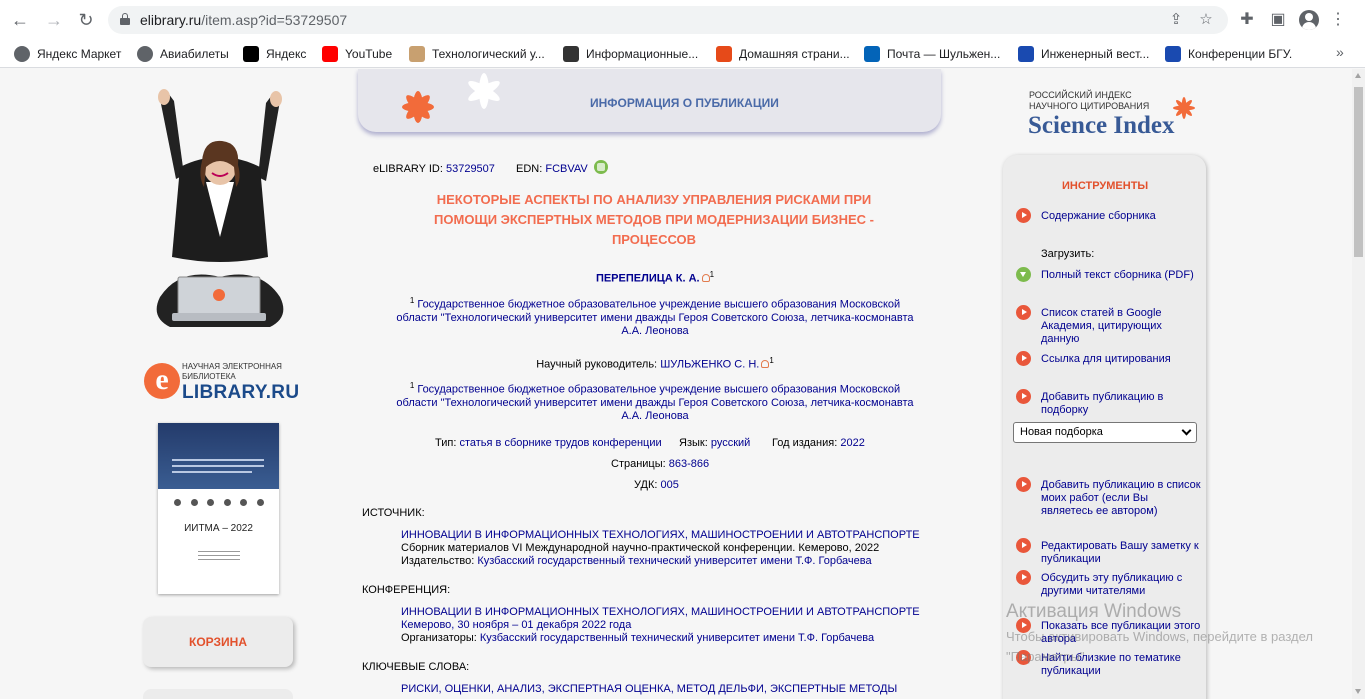 The width and height of the screenshot is (1365, 699). What do you see at coordinates (1358, 384) in the screenshot?
I see `scrollbar` at bounding box center [1358, 384].